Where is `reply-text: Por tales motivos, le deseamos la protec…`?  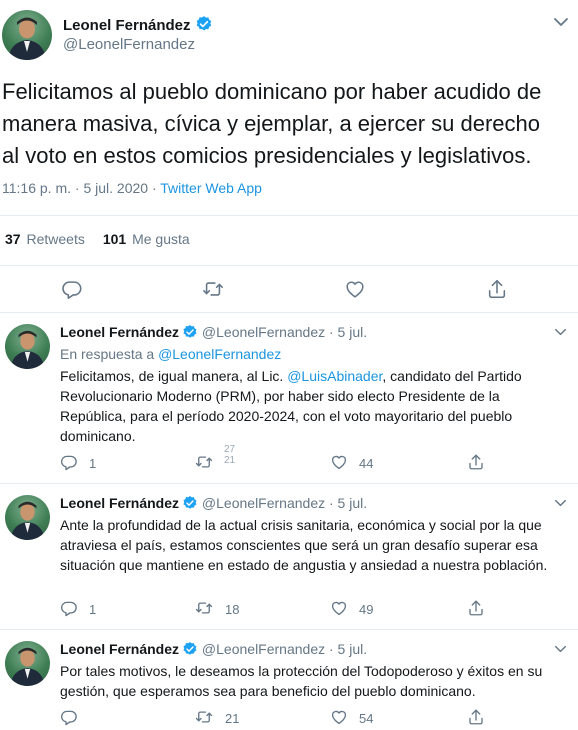
reply-text: Por tales motivos, le deseamos la protec… is located at coordinates (301, 681).